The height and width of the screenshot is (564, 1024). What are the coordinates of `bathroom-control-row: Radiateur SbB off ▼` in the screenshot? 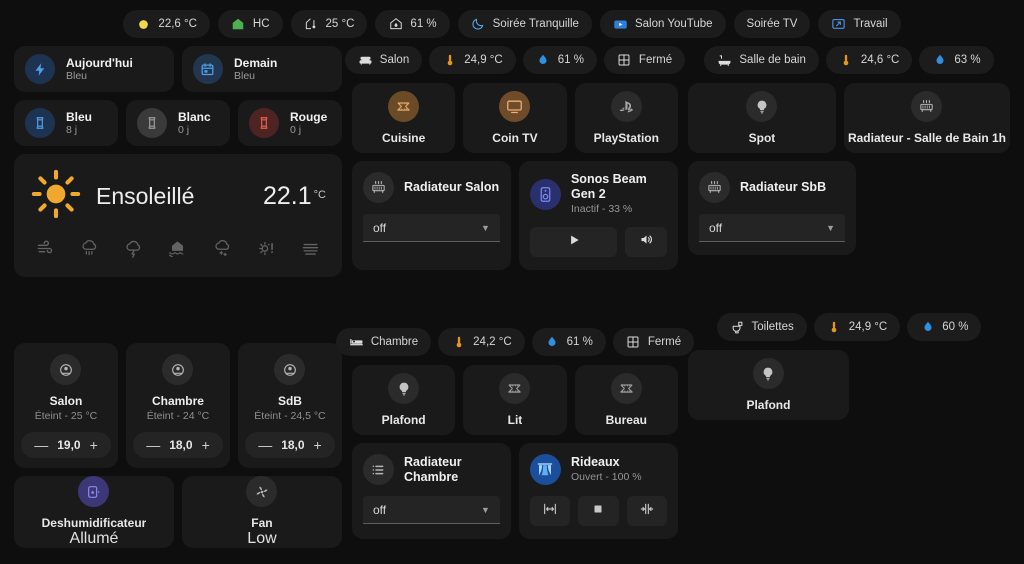 It's located at (848, 208).